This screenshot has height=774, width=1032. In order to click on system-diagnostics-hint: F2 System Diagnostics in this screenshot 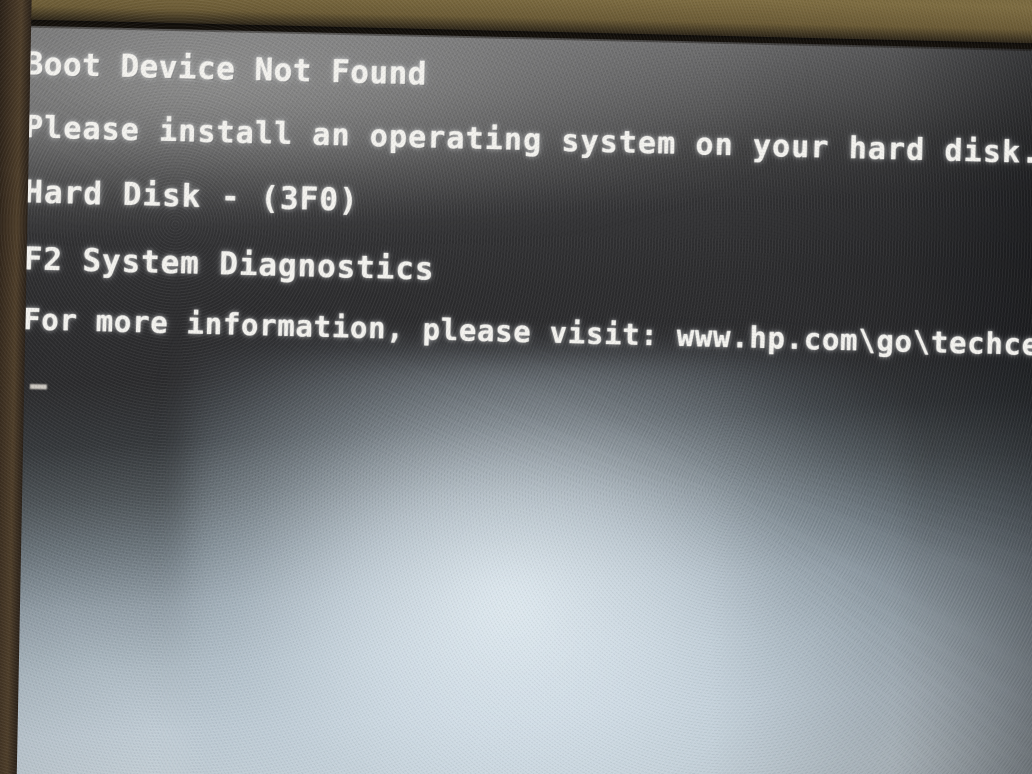, I will do `click(229, 264)`.